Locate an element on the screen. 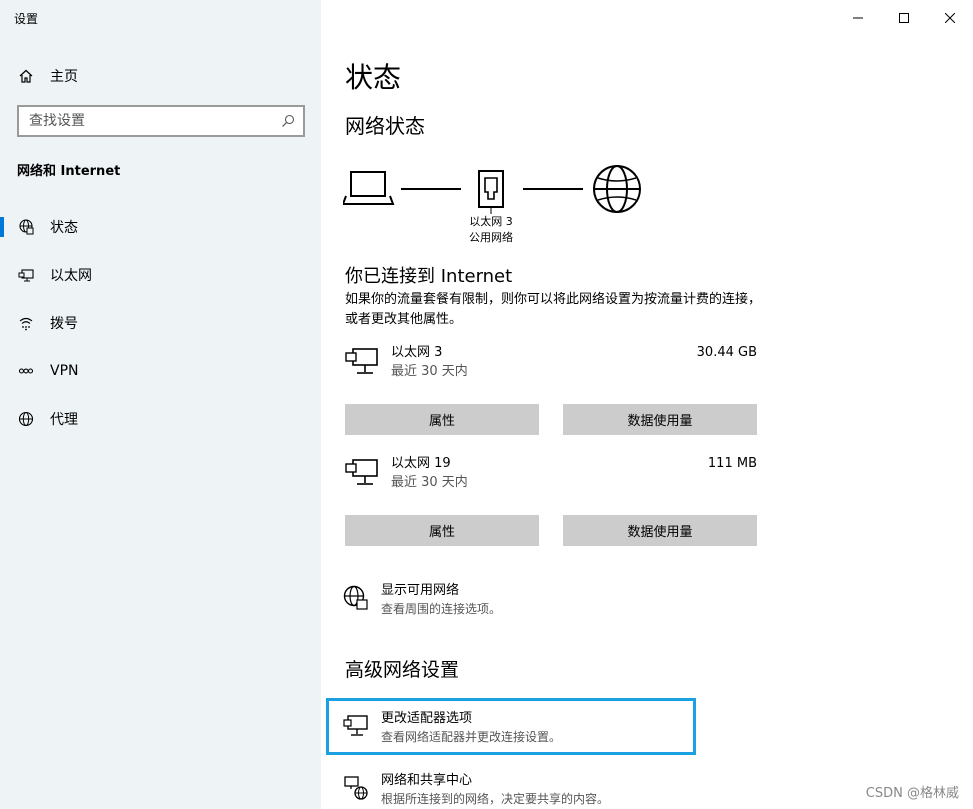 This screenshot has width=973, height=809. watermark-text: CSDN @格林威 is located at coordinates (912, 793).